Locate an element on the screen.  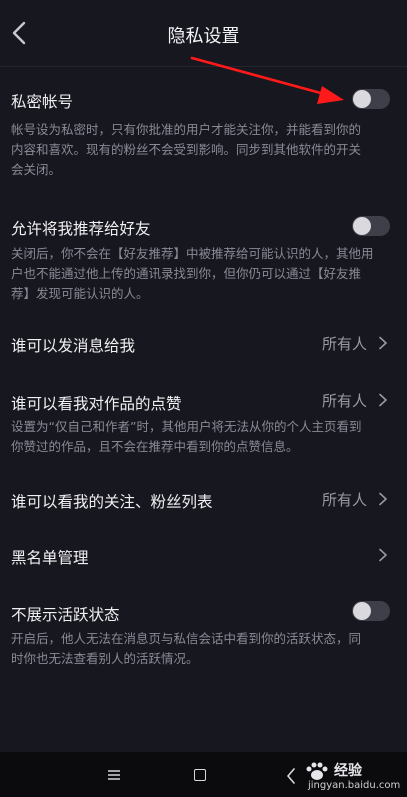
who-can-see-follows-value: 所有人 is located at coordinates (344, 499).